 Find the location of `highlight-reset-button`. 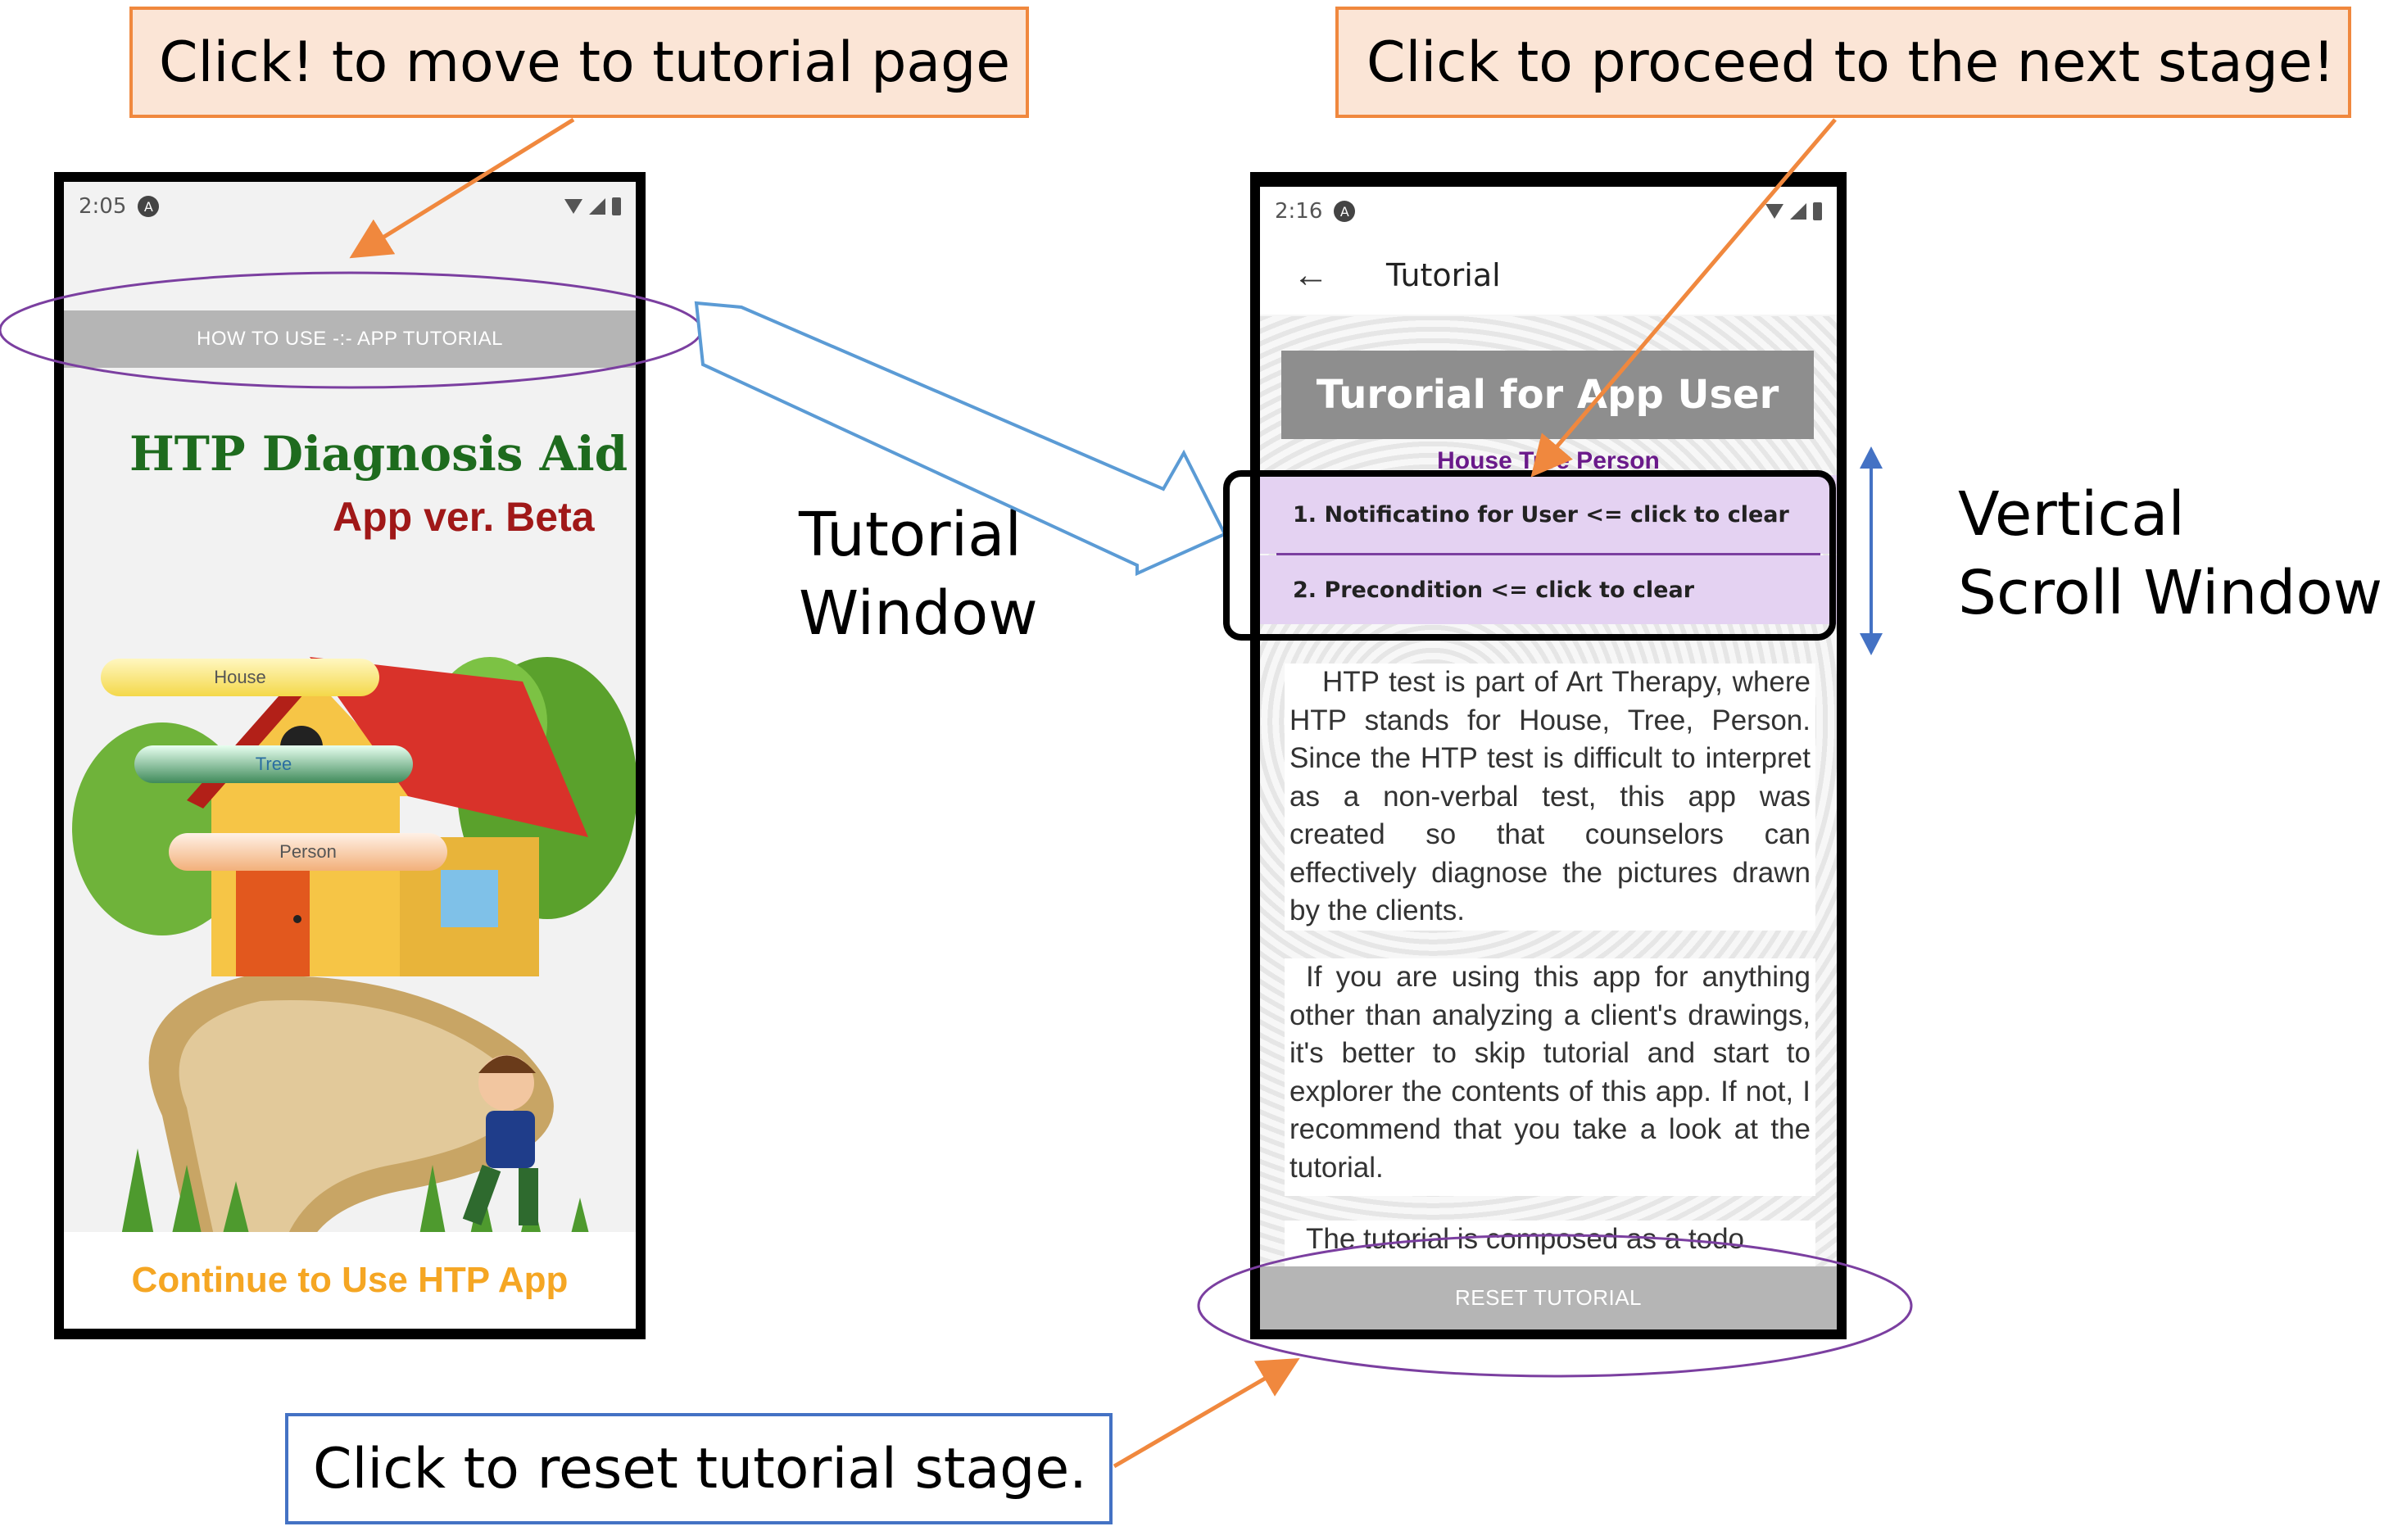

highlight-reset-button is located at coordinates (1555, 1306).